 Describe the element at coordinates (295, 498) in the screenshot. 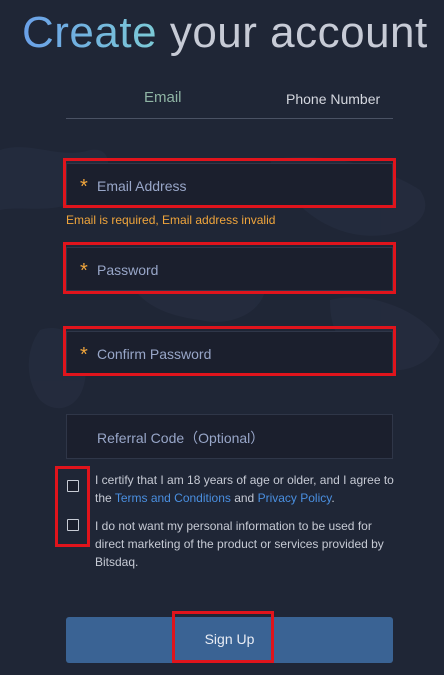

I see `privacy-policy-link: Privacy Policy` at that location.